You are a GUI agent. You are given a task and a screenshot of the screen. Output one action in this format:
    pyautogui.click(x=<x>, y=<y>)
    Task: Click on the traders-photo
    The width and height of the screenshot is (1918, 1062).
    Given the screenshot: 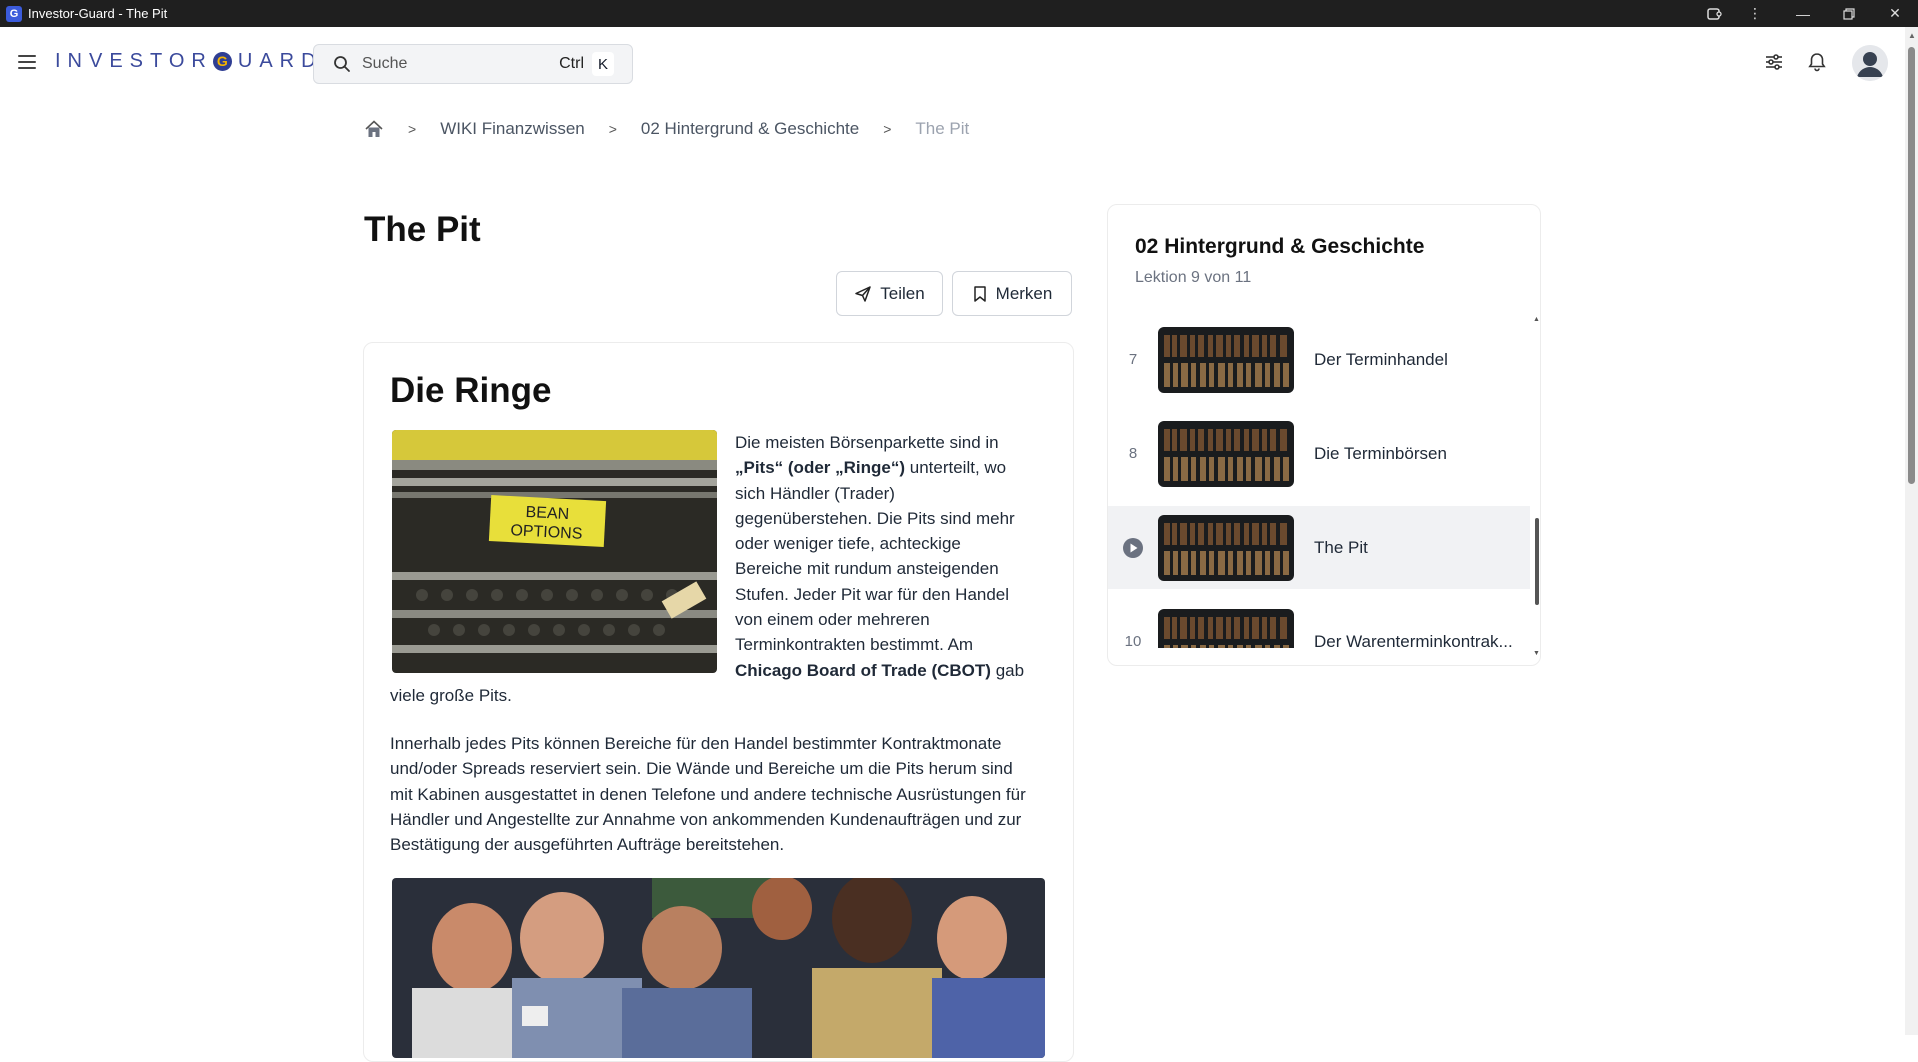 What is the action you would take?
    pyautogui.click(x=718, y=968)
    